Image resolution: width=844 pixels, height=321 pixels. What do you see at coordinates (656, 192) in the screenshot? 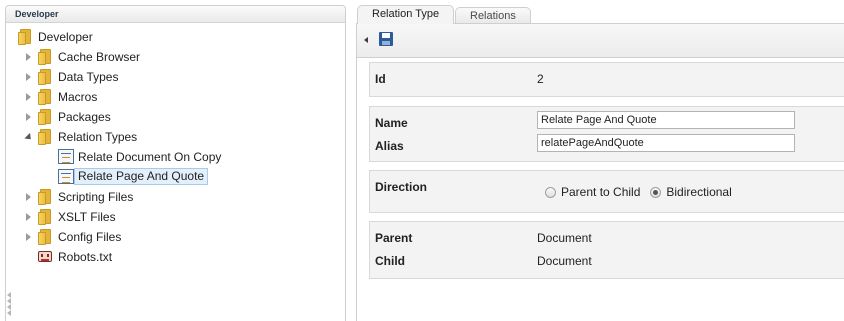
I see `radio-bidirectional` at bounding box center [656, 192].